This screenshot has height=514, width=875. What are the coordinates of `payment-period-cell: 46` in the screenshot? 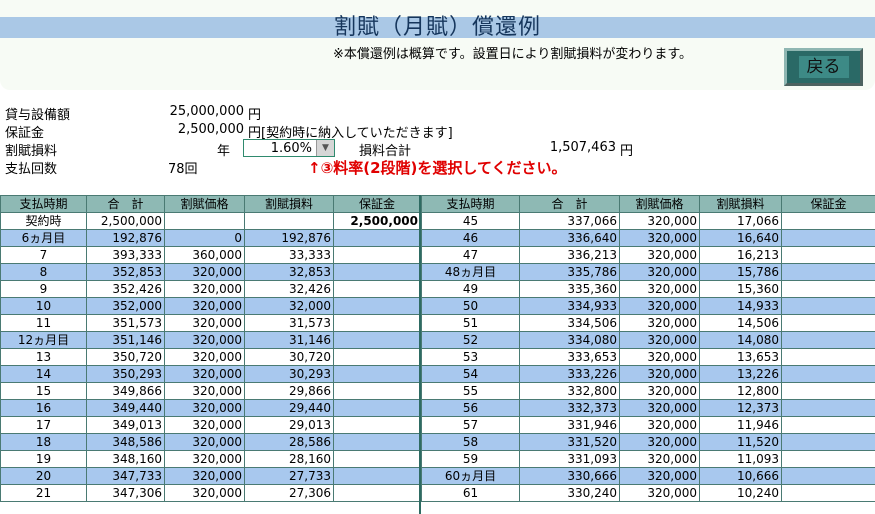 It's located at (470, 238).